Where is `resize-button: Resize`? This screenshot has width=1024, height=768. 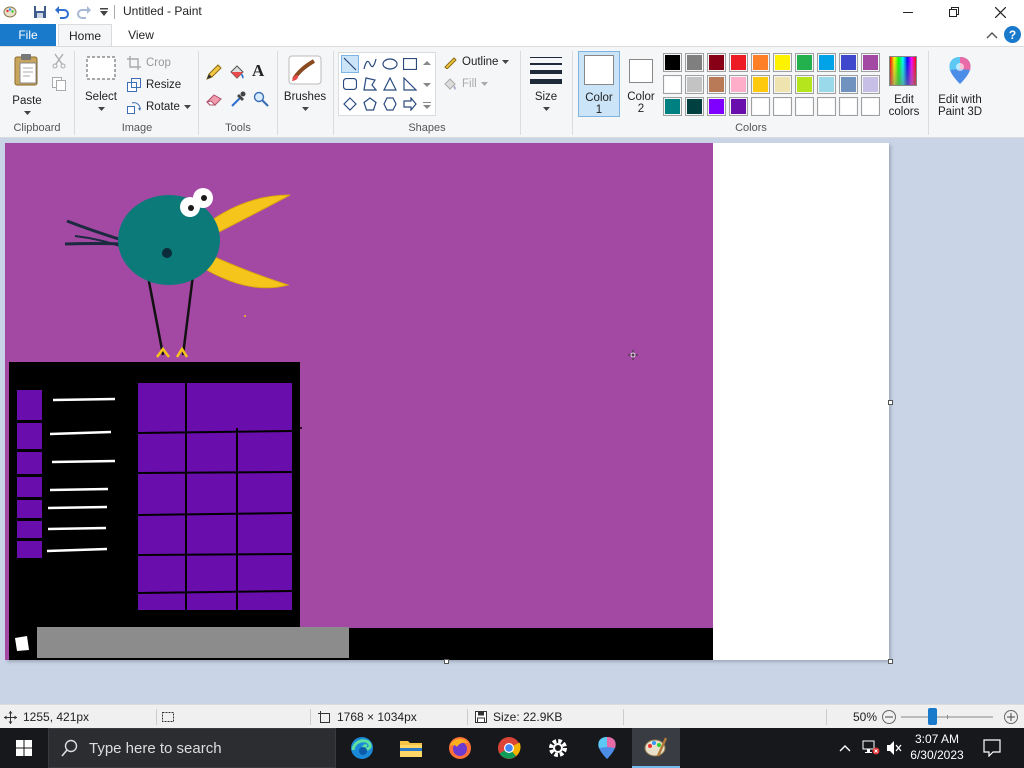 resize-button: Resize is located at coordinates (154, 85).